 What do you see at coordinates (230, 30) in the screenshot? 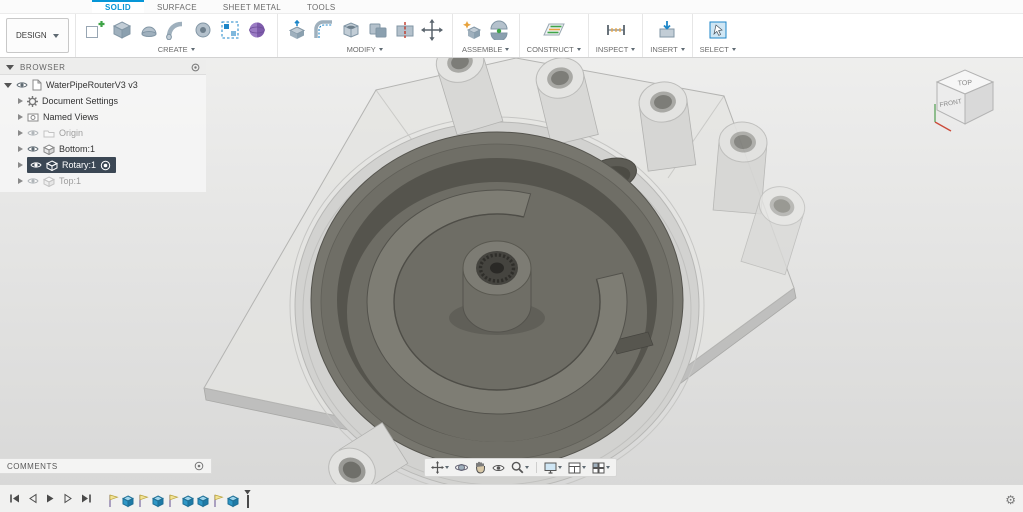
I see `pattern-button` at bounding box center [230, 30].